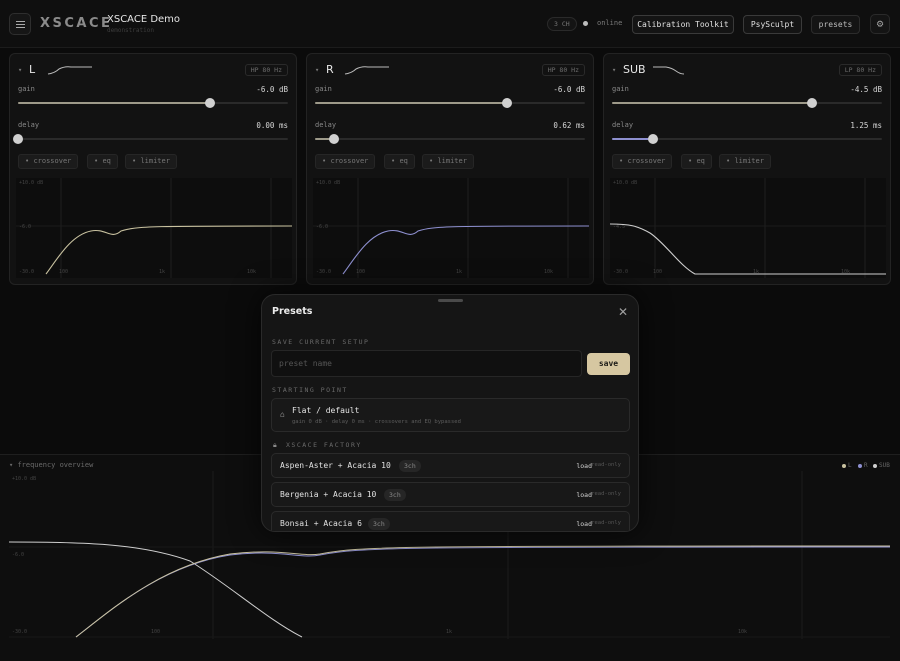  I want to click on r-curve, so click(483, 592).